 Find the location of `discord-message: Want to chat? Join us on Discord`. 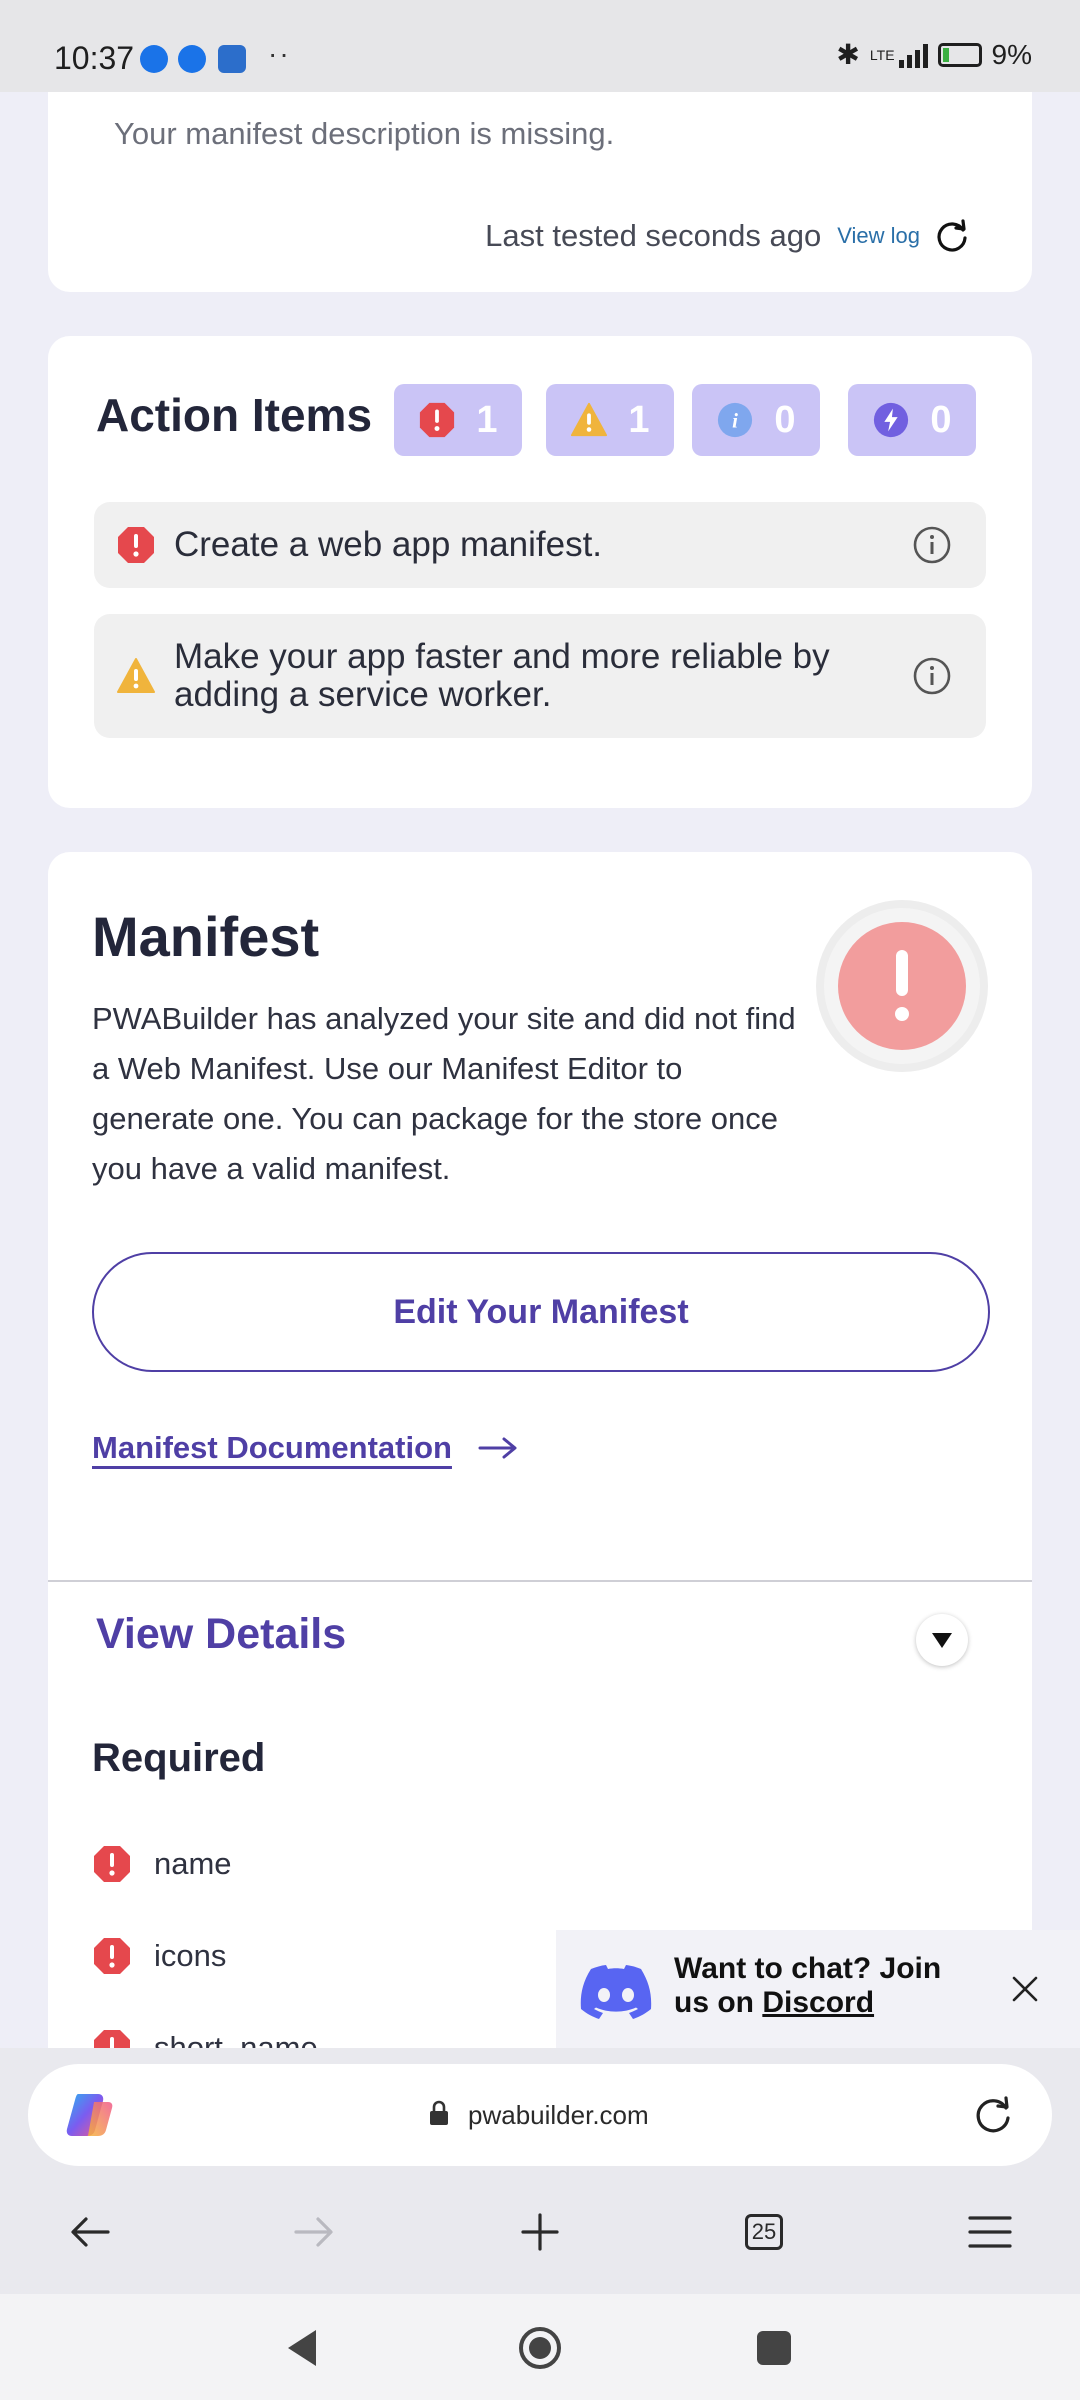

discord-message: Want to chat? Join us on Discord is located at coordinates (824, 1986).